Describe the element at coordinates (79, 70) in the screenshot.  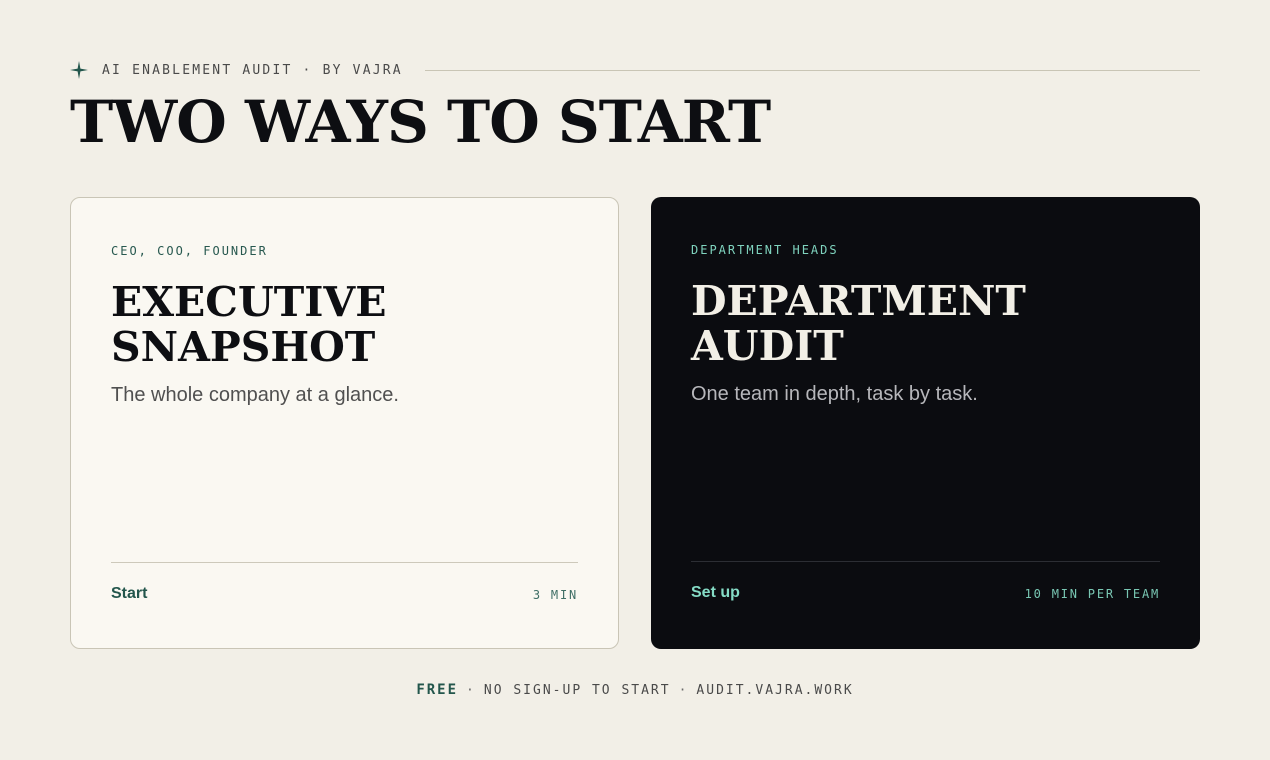
I see `sparkle-icon` at that location.